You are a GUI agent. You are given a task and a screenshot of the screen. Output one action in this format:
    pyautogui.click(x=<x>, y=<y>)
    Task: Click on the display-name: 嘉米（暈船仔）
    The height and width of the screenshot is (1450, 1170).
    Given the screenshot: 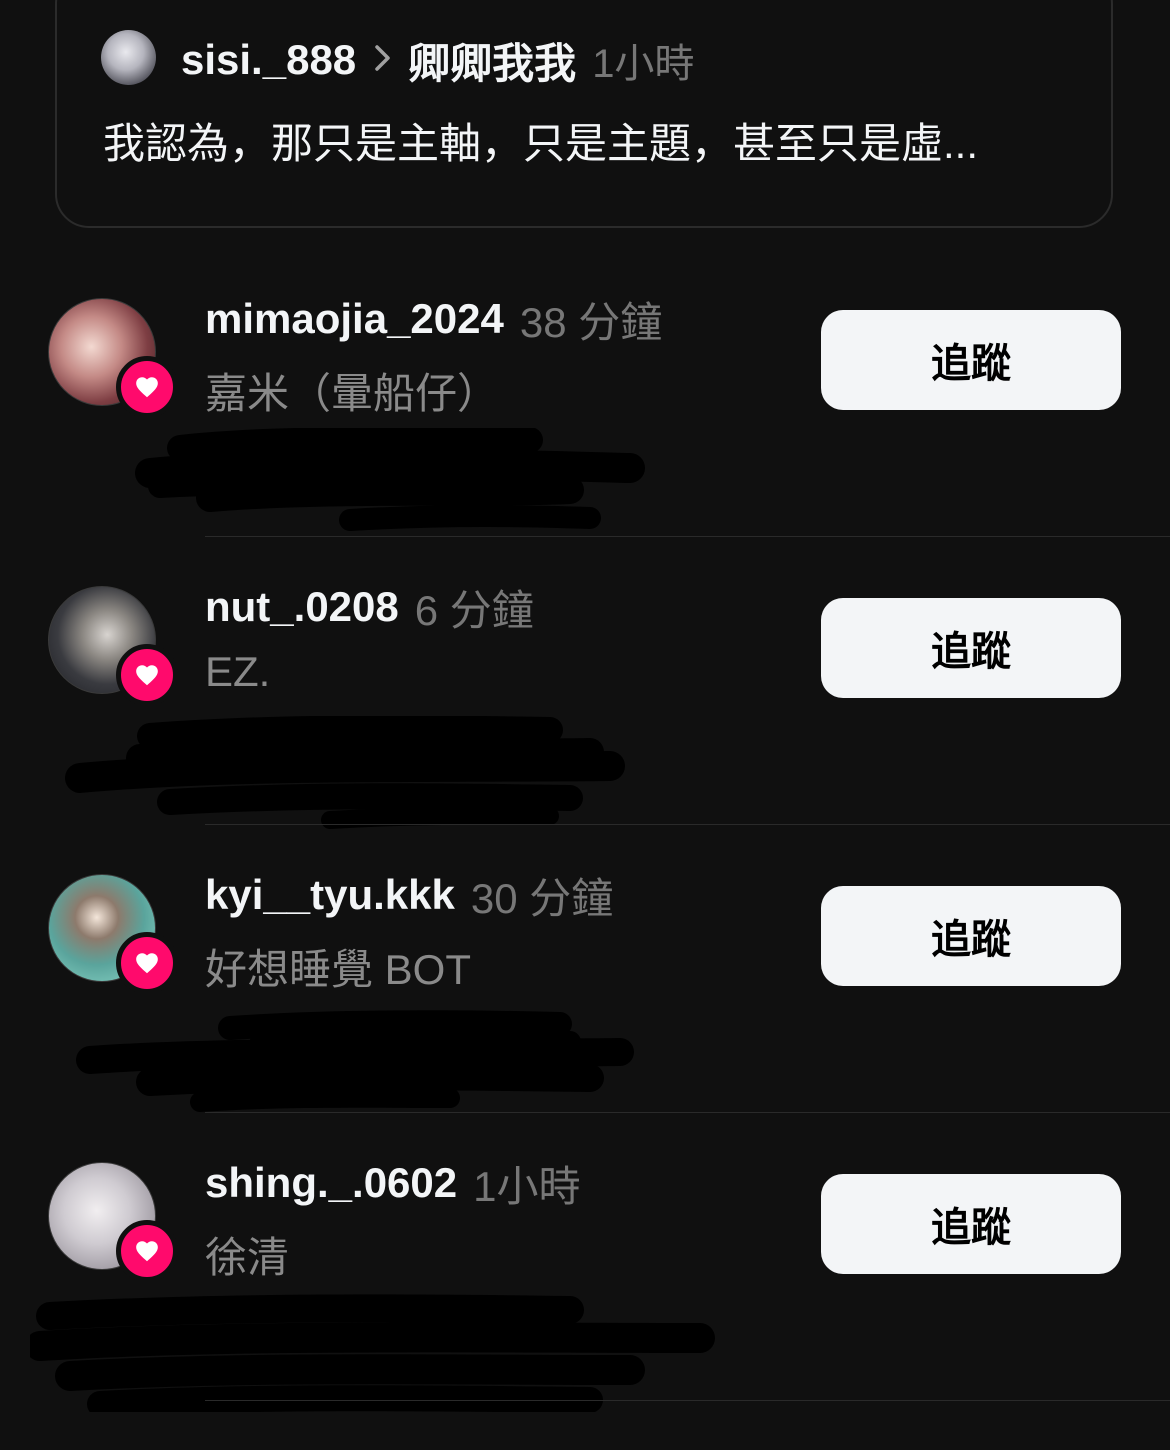 What is the action you would take?
    pyautogui.click(x=352, y=393)
    